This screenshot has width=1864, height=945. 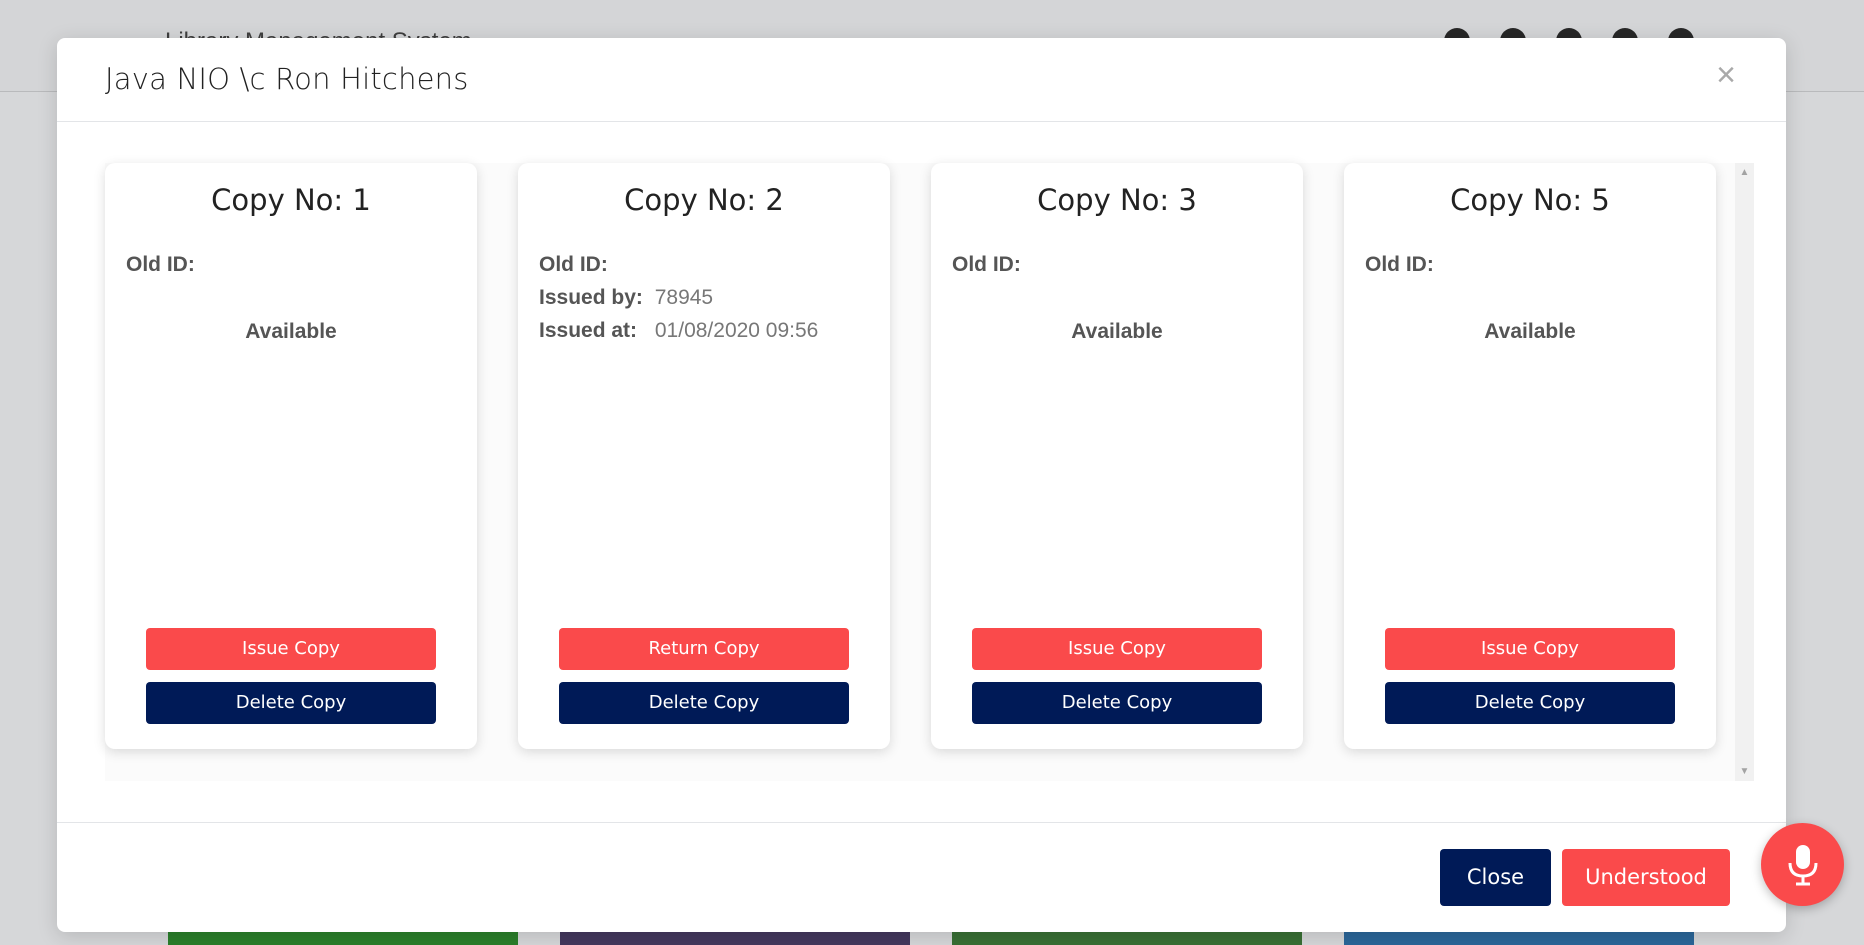 What do you see at coordinates (1744, 172) in the screenshot?
I see `arrow-up-icon: ▲` at bounding box center [1744, 172].